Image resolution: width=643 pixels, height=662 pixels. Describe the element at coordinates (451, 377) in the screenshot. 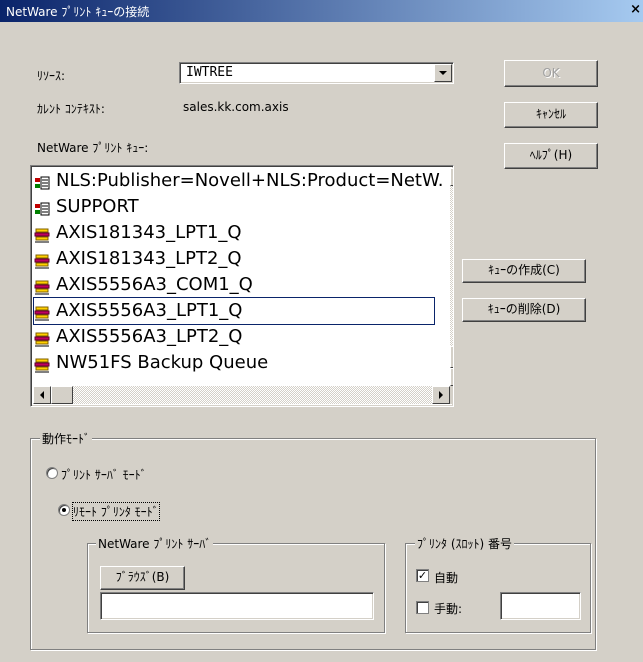

I see `scroll-down-icon` at that location.